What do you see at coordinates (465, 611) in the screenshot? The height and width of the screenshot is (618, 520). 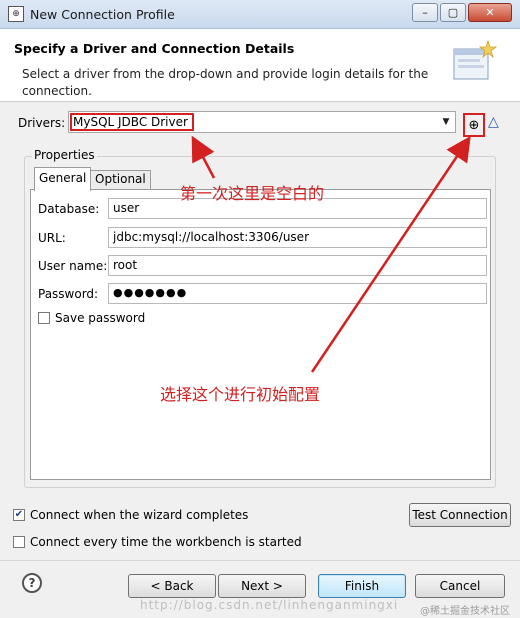 I see `watermark-tag: @稀土掘金技术社区` at bounding box center [465, 611].